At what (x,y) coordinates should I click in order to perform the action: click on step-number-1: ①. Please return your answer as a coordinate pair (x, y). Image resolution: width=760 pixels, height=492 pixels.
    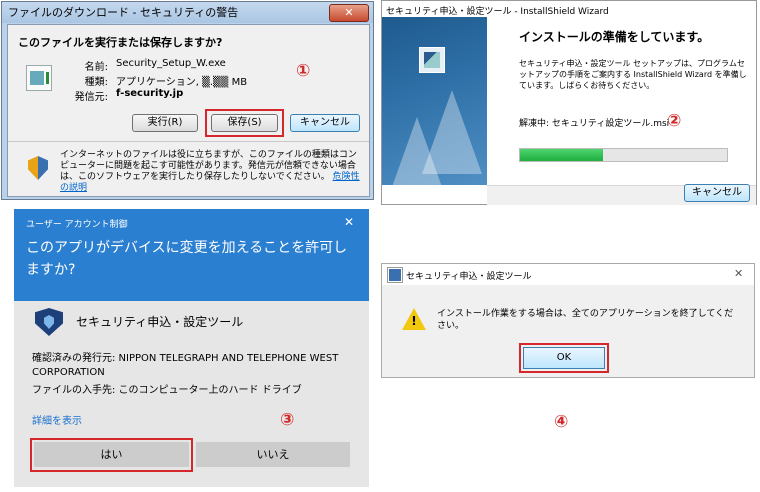
    Looking at the image, I should click on (303, 71).